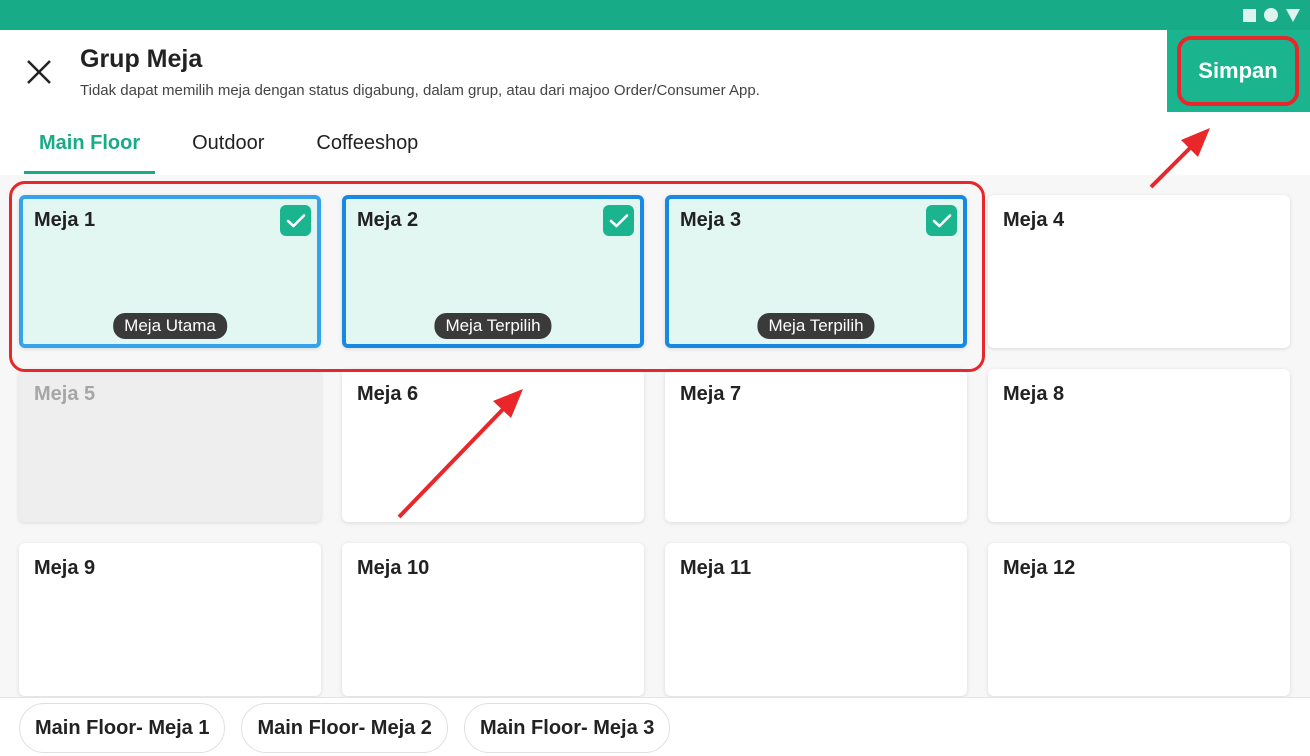 The height and width of the screenshot is (756, 1310). Describe the element at coordinates (170, 445) in the screenshot. I see `table-card-meja-5: Meja 5` at that location.